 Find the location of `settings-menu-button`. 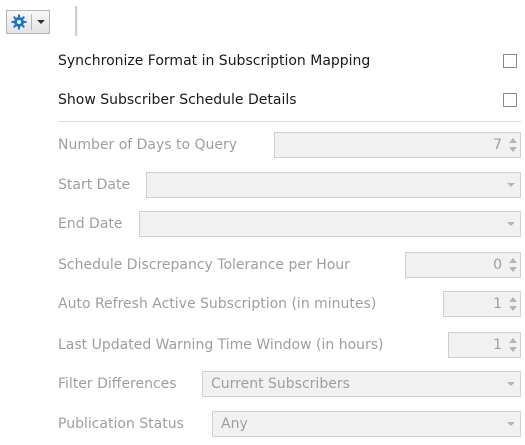

settings-menu-button is located at coordinates (28, 22).